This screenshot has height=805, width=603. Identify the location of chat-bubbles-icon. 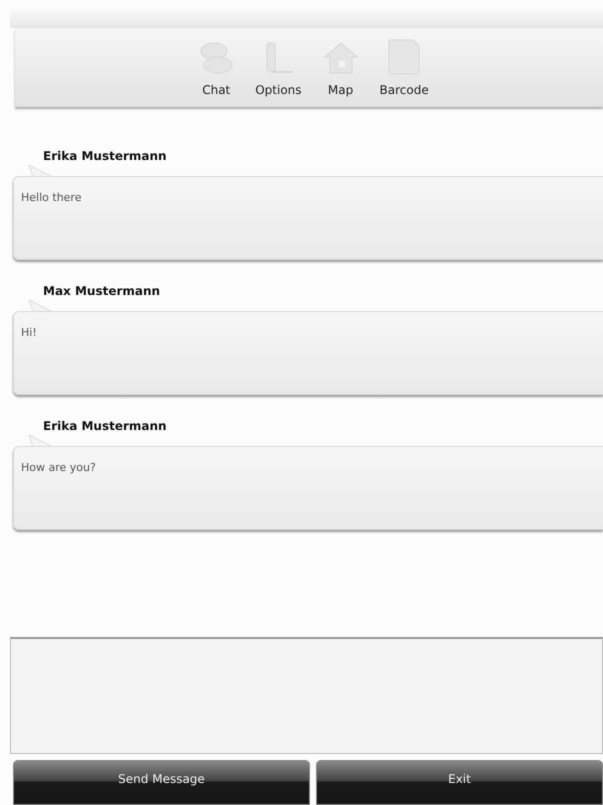
(216, 58).